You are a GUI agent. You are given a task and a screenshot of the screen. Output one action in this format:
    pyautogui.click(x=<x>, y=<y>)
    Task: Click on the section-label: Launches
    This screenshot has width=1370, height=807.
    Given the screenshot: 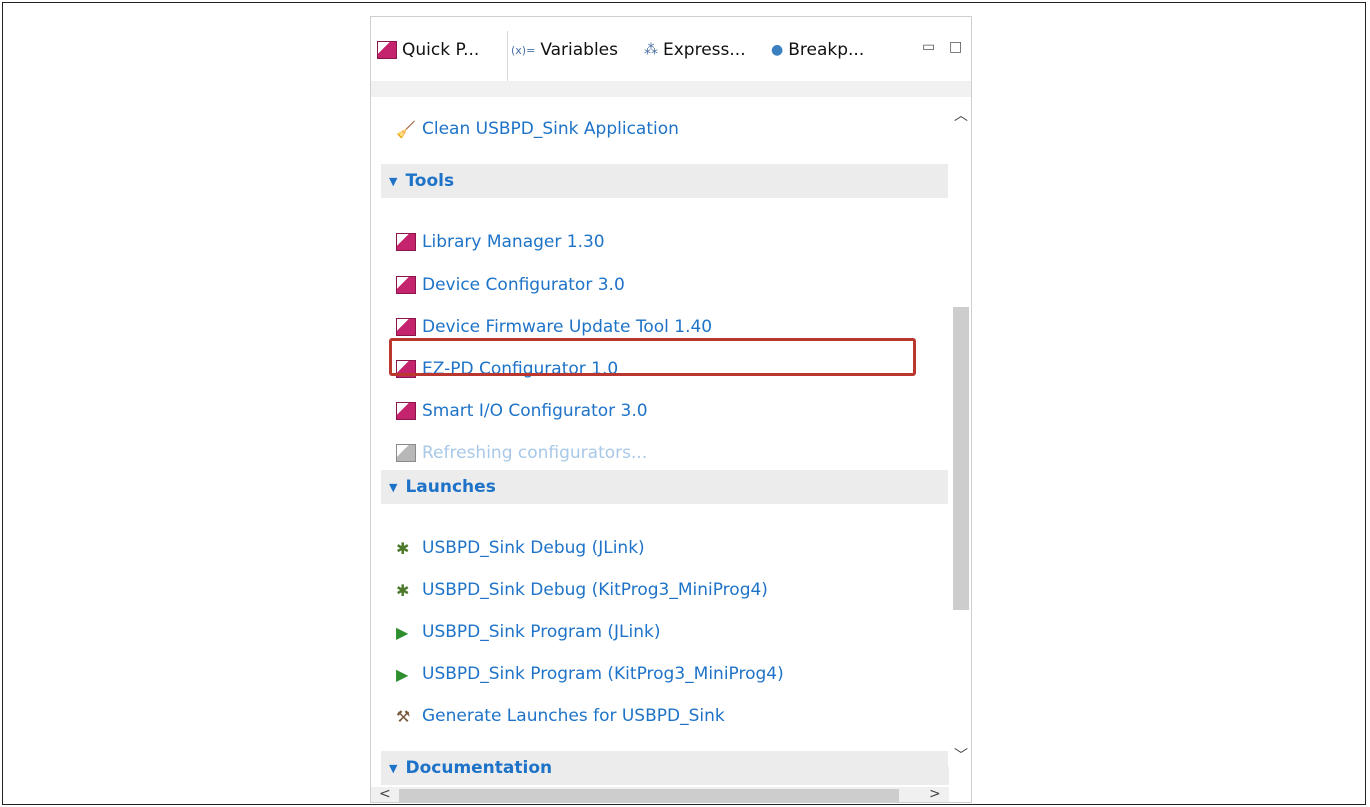 What is the action you would take?
    pyautogui.click(x=450, y=487)
    